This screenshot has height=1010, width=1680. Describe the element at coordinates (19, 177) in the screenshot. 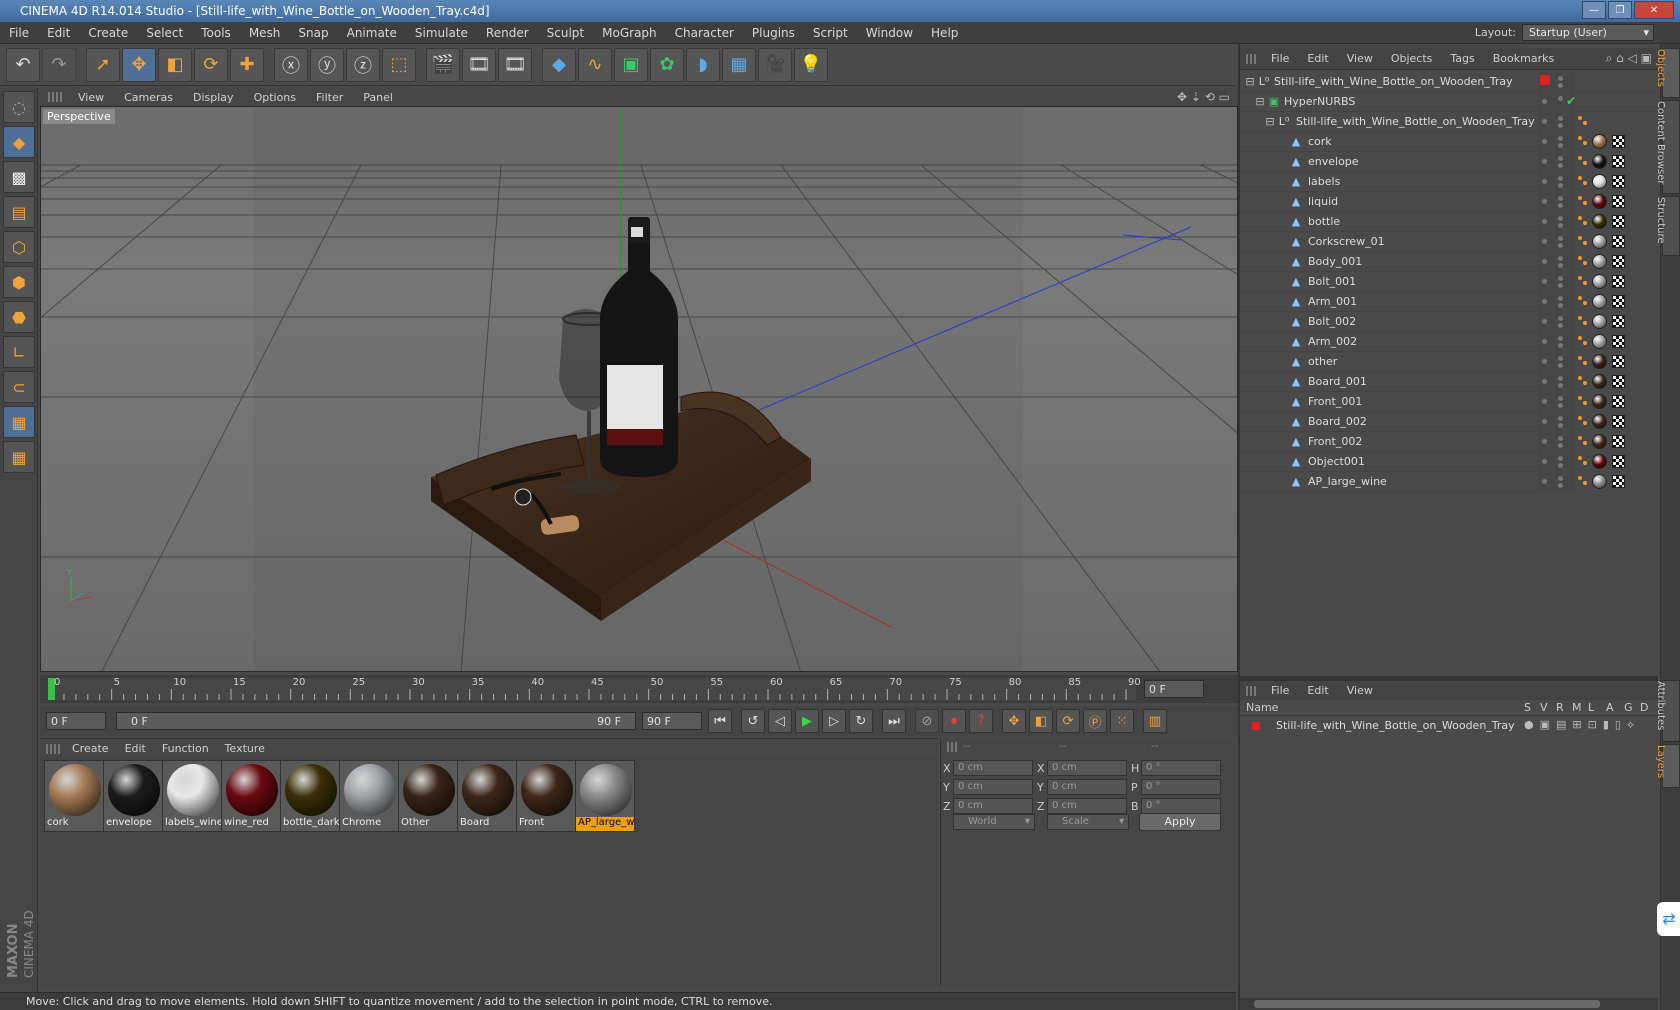

I see `texture-mode-button: ▩` at that location.